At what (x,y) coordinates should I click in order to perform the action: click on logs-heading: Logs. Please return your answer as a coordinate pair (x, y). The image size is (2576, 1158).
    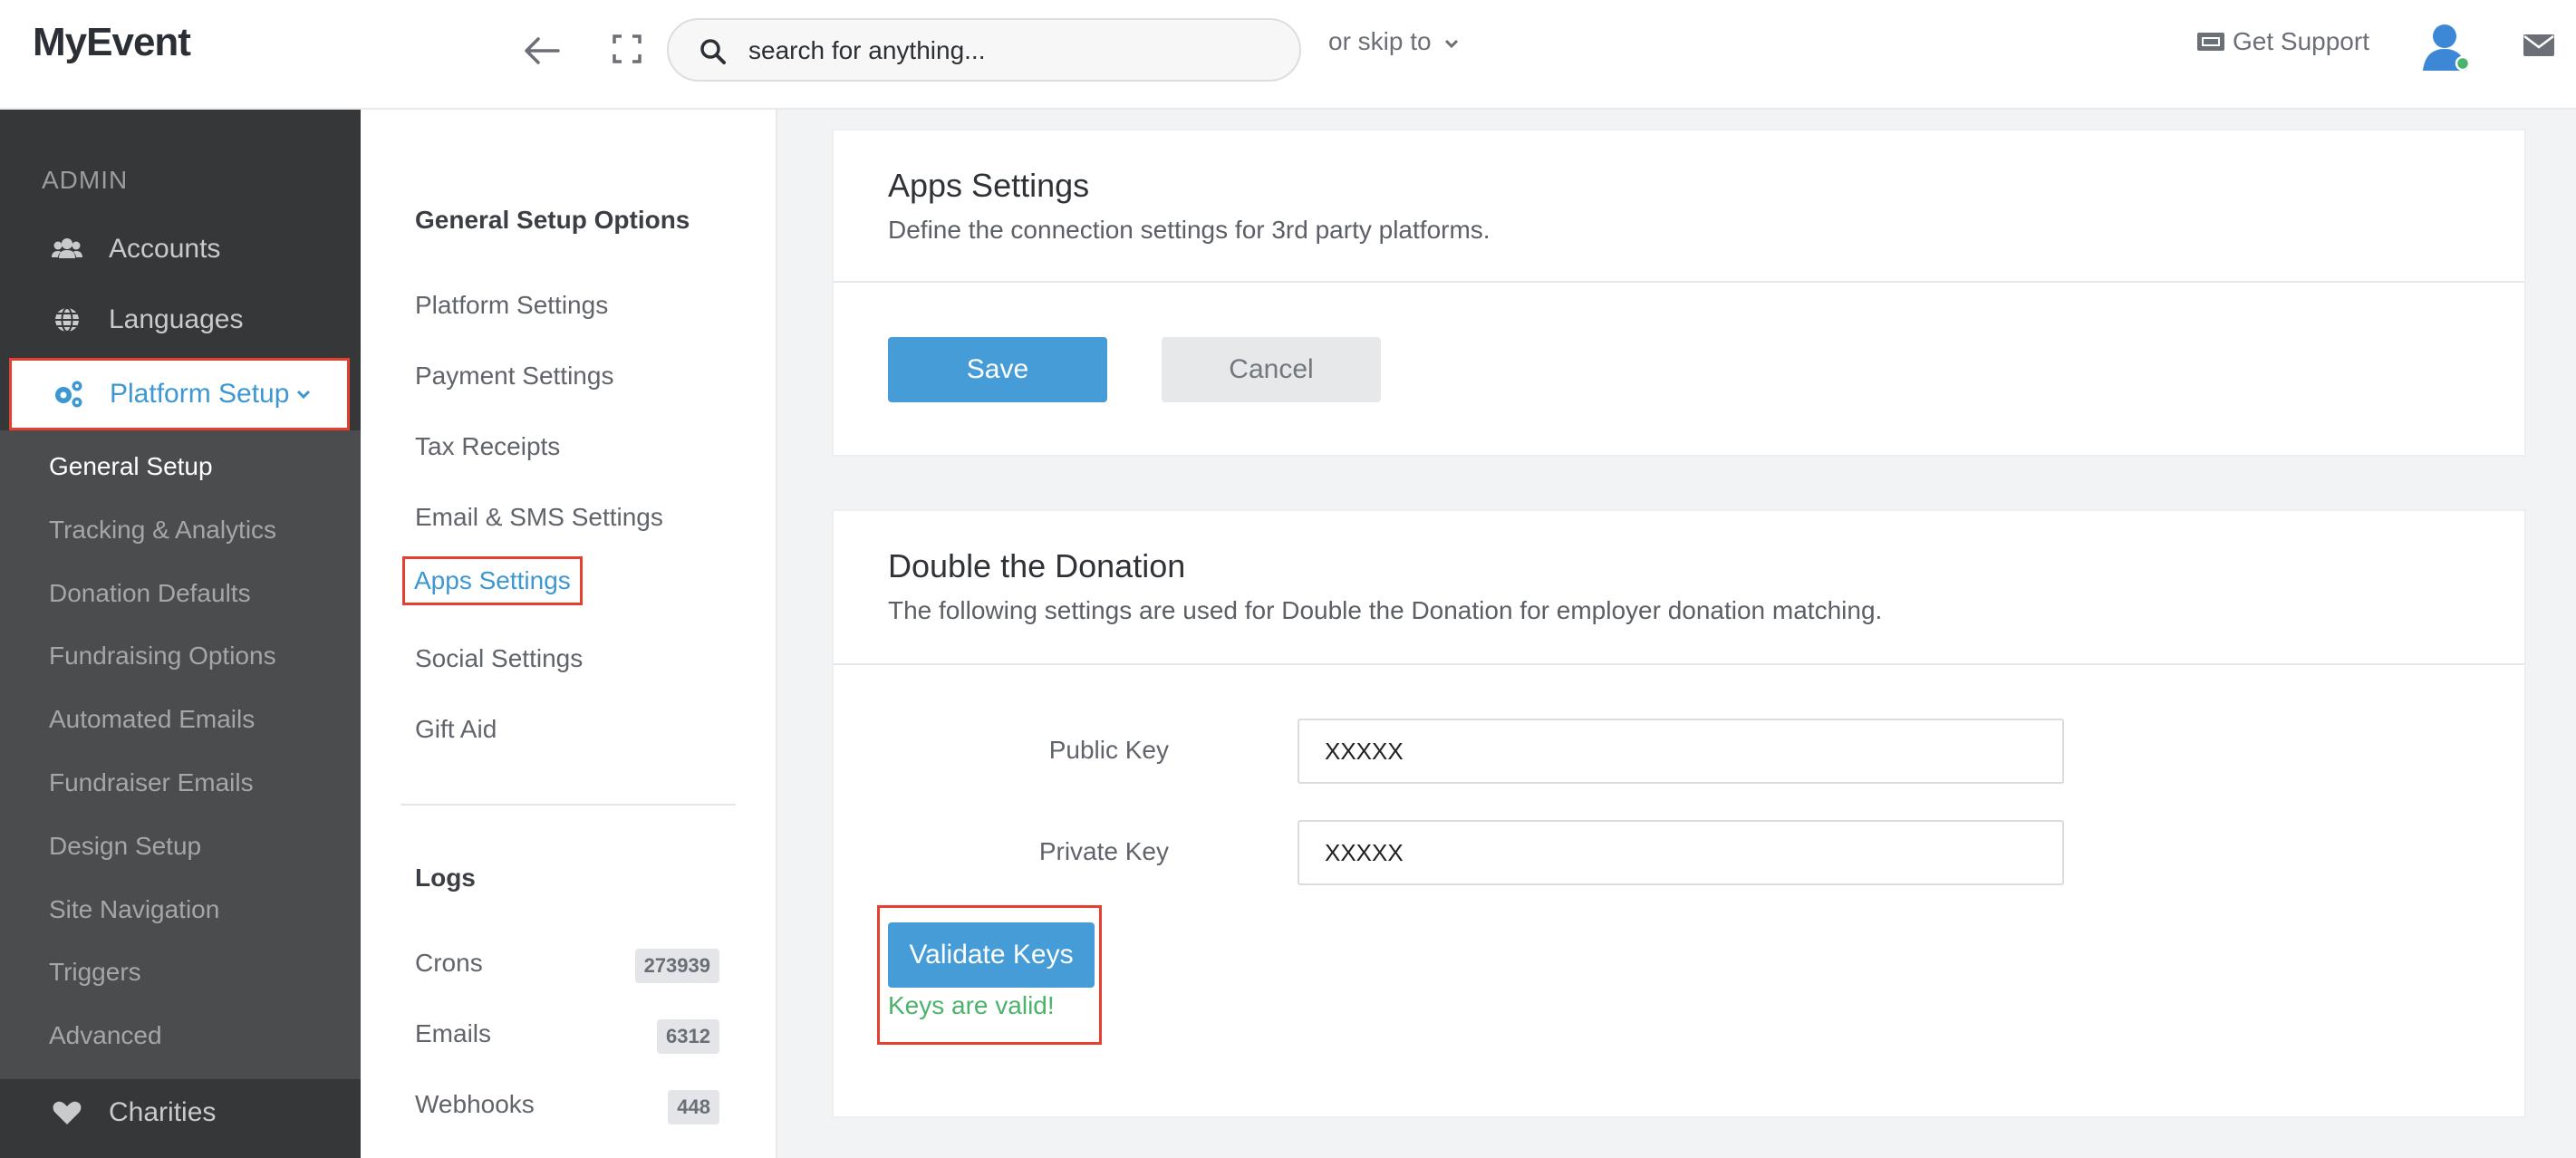
    Looking at the image, I should click on (445, 878).